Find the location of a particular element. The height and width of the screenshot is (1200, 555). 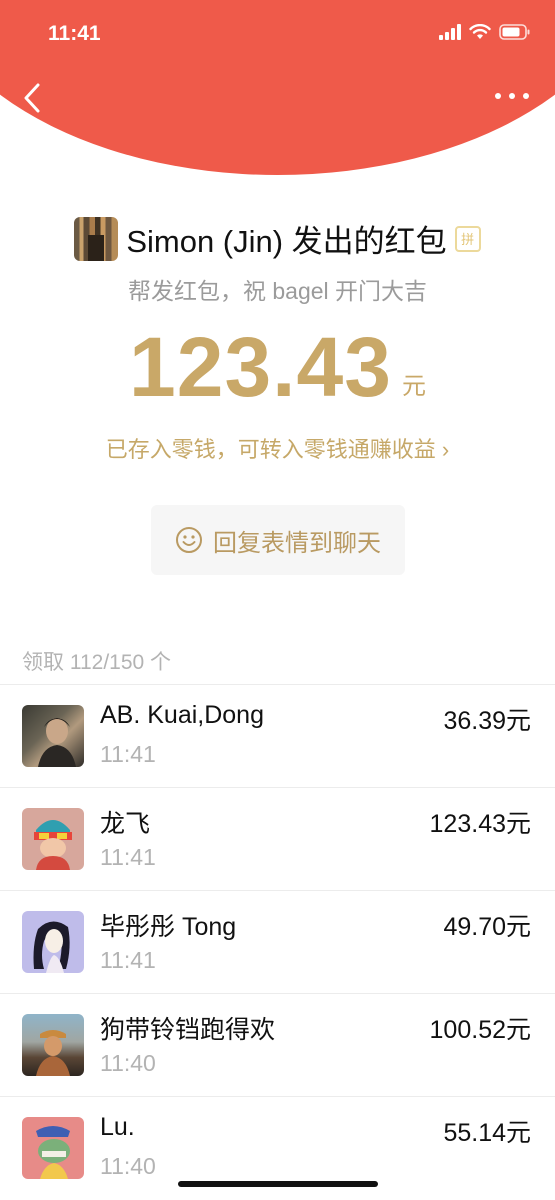

reply-button-label: 回复表情到聊天 is located at coordinates (297, 543).